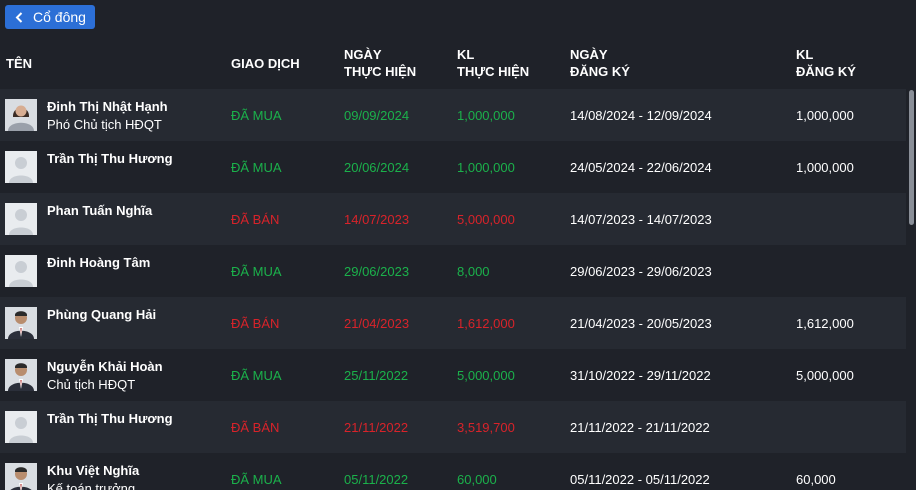  What do you see at coordinates (641, 271) in the screenshot?
I see `reg-date-range: 29/06/2023 - 29/06/2023` at bounding box center [641, 271].